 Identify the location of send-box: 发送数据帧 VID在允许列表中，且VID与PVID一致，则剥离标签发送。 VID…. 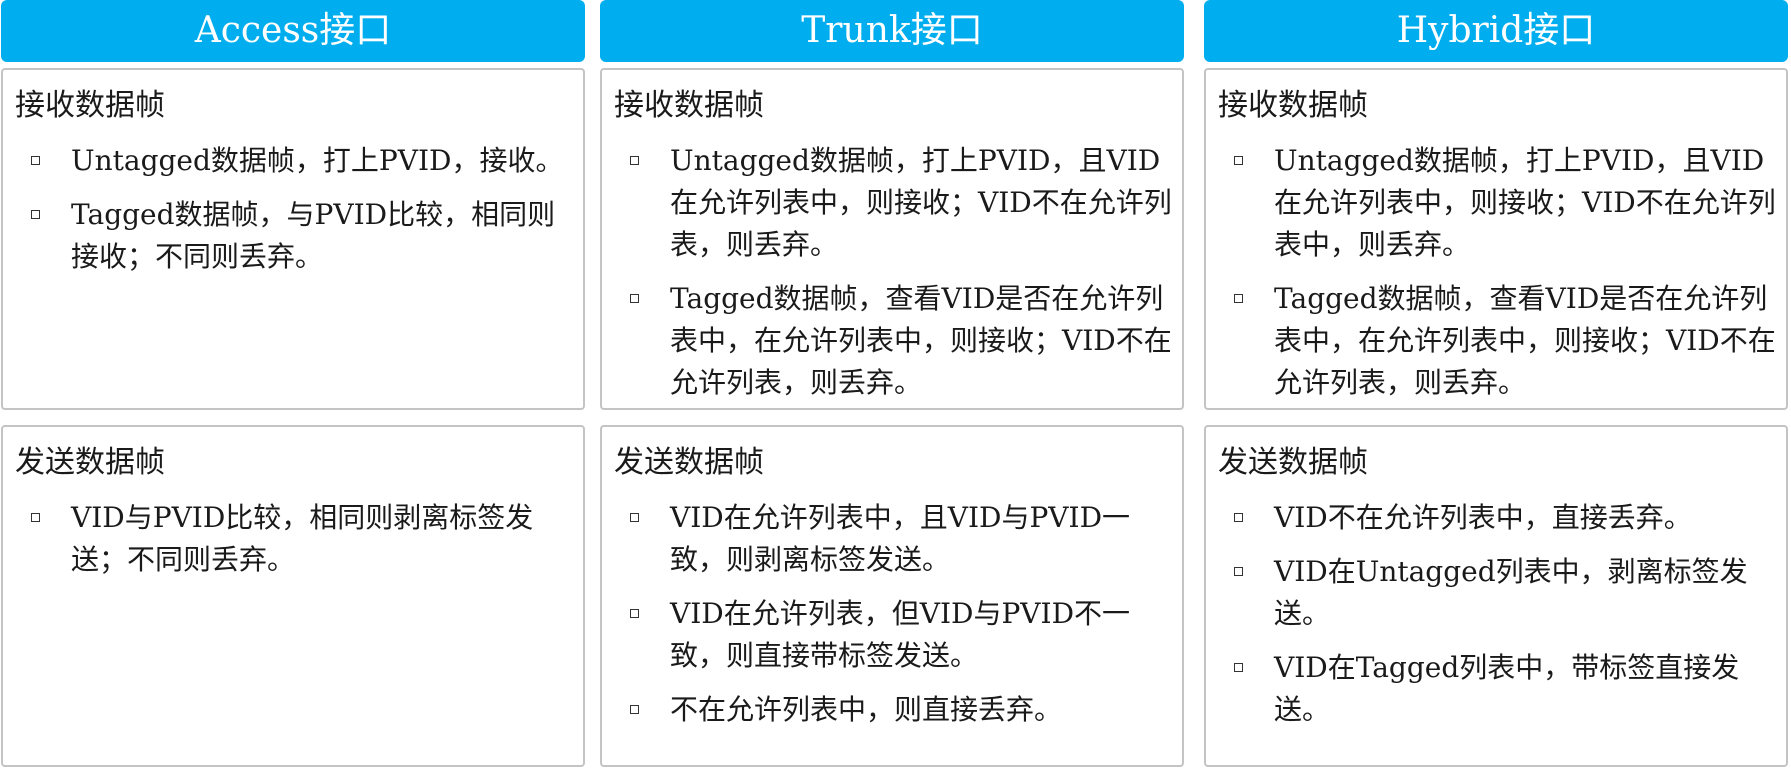
(892, 596).